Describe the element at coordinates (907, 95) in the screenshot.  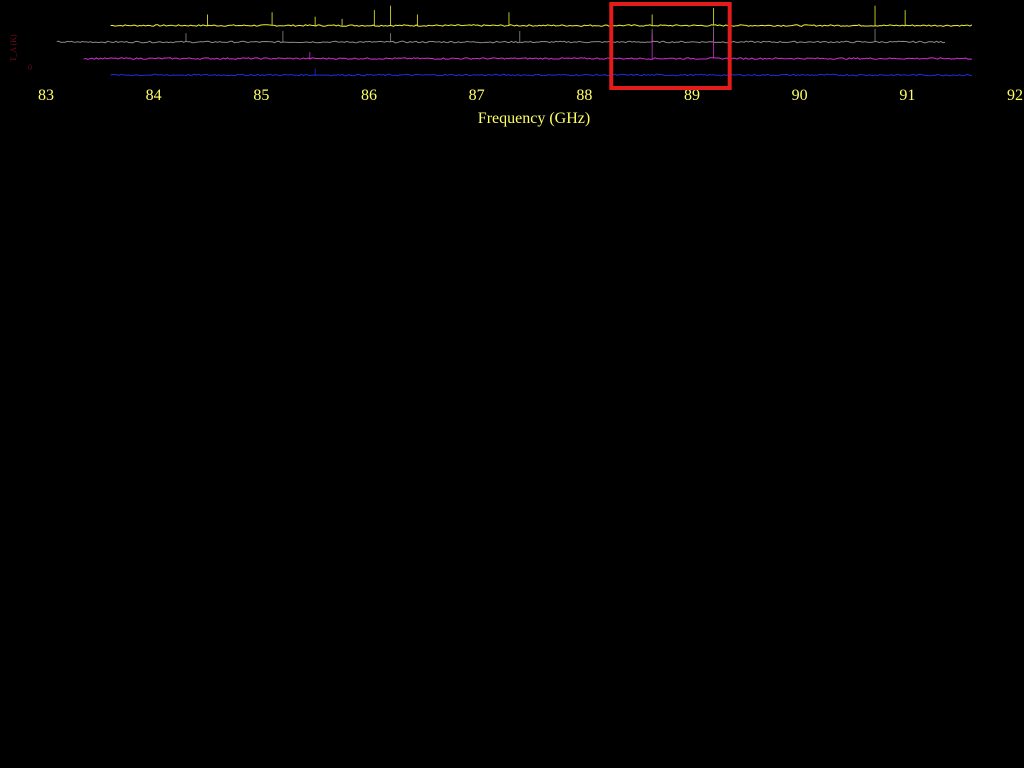
I see `x-tick-label: 91` at that location.